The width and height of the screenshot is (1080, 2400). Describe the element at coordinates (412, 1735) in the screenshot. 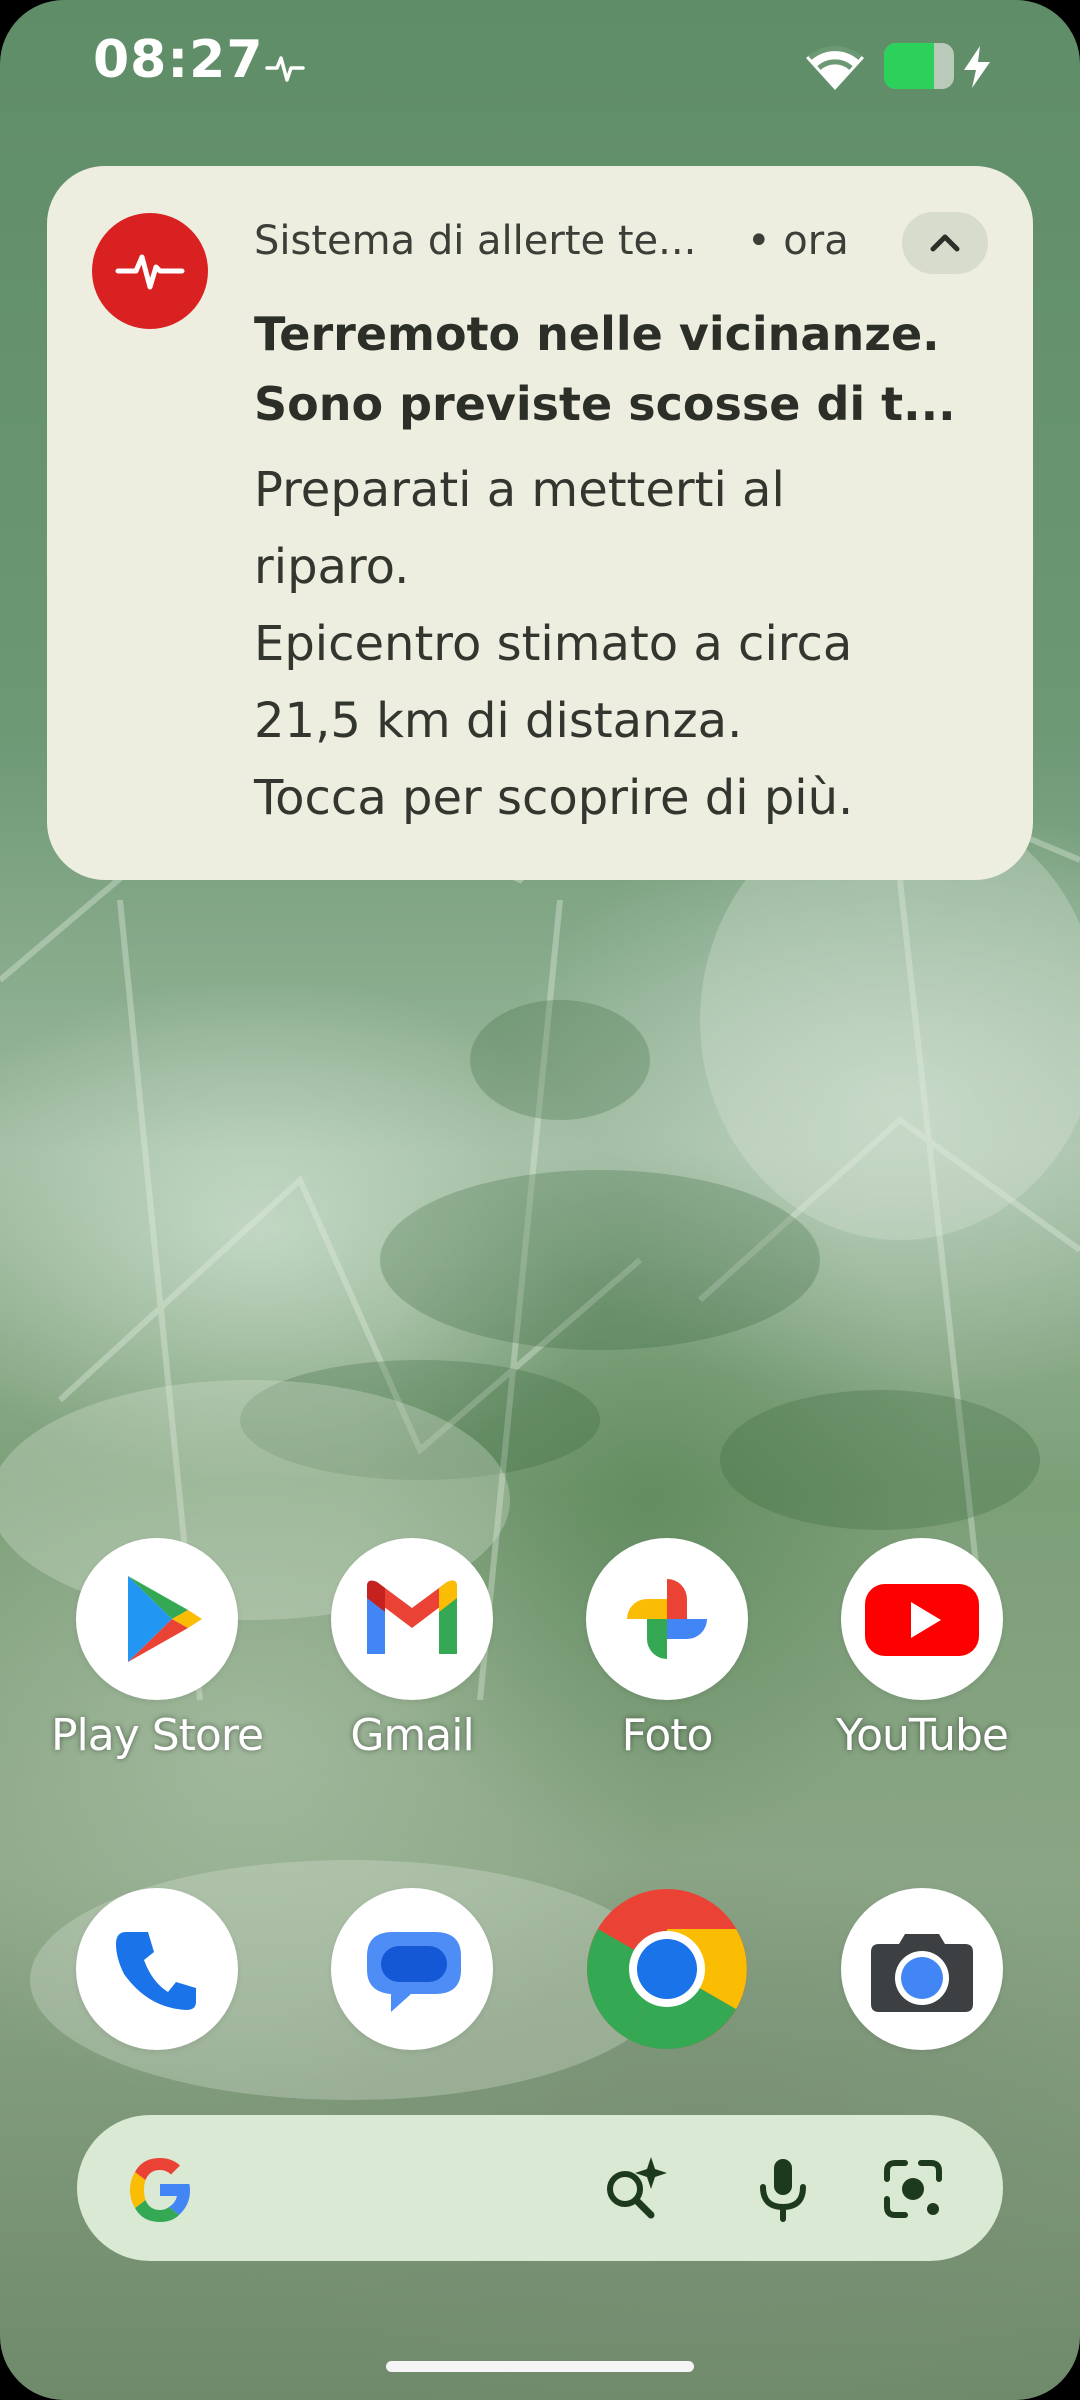

I see `app-label: Gmail` at that location.